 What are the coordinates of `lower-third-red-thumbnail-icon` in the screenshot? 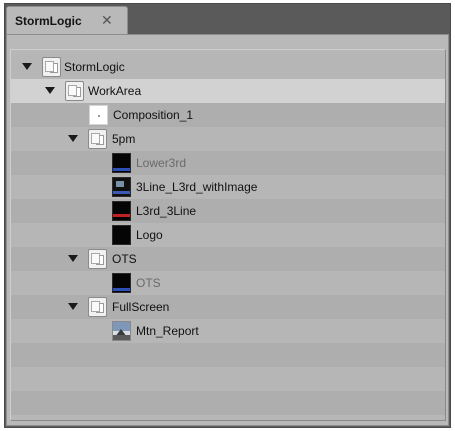 It's located at (121, 211).